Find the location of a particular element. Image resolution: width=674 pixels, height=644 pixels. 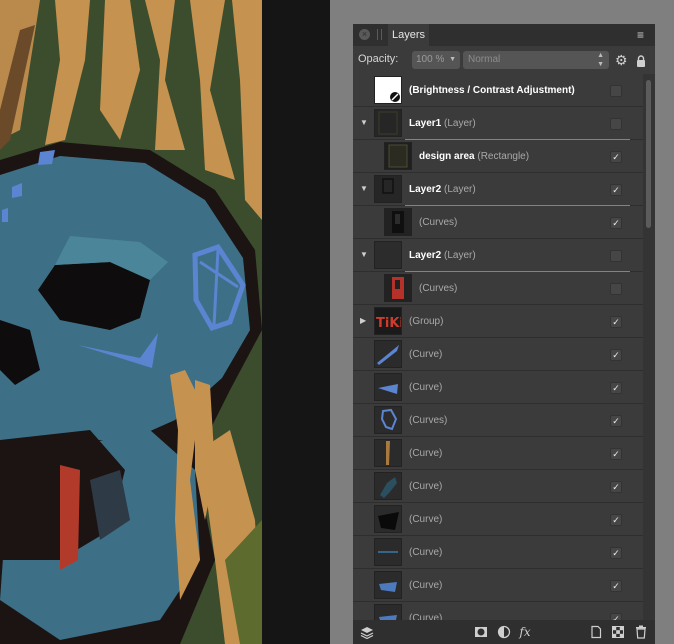

layer-name: (Brightness / Contrast Adjustment) is located at coordinates (492, 90).